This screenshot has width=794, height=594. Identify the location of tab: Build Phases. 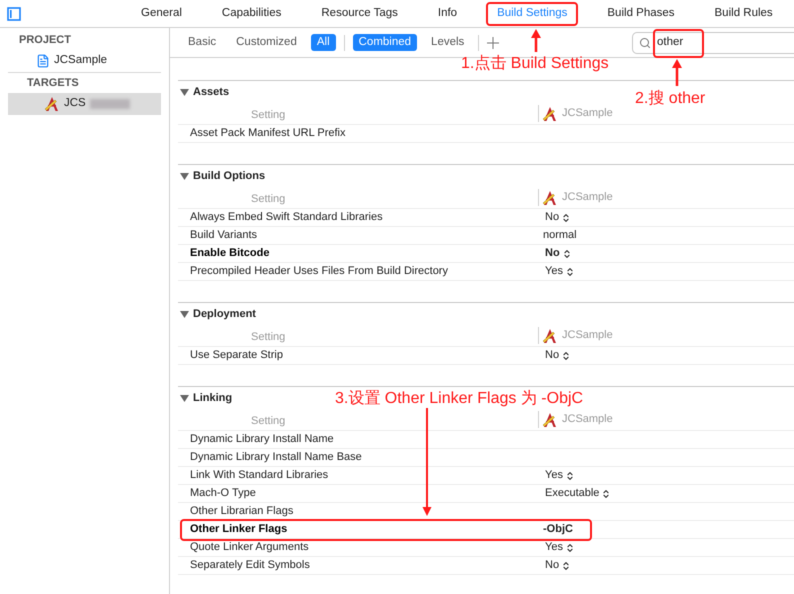
(641, 14).